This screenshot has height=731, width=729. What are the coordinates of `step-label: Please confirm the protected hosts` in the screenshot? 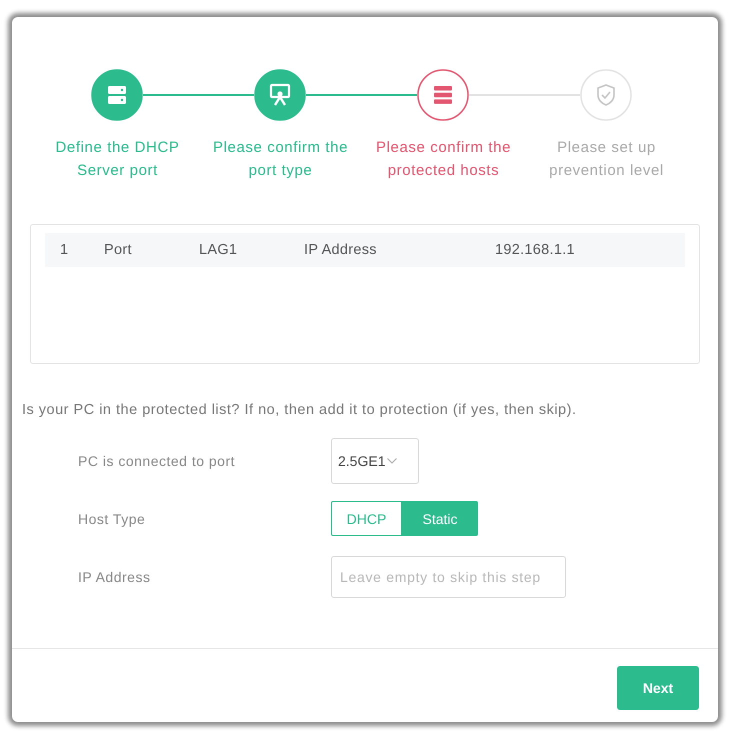 It's located at (443, 159).